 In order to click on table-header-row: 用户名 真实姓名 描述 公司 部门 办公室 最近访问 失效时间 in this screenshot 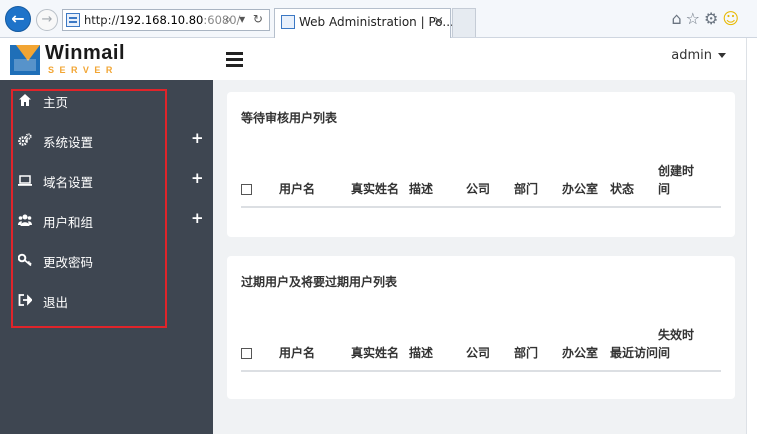, I will do `click(481, 349)`.